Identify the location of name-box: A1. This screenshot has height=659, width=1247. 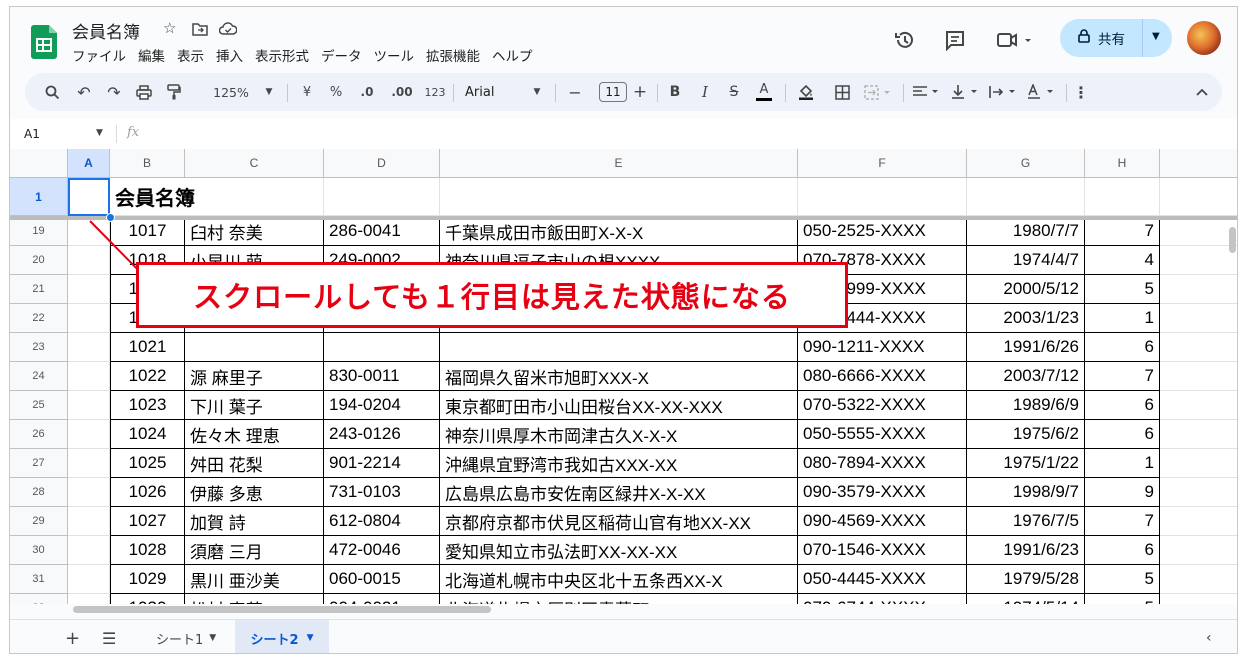
(32, 134).